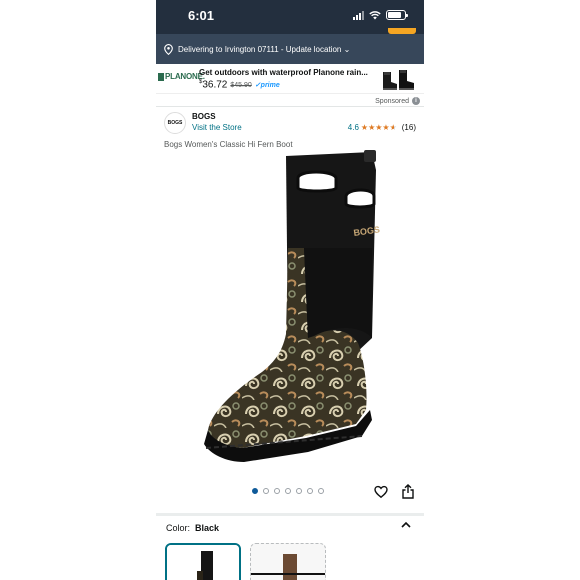 The image size is (580, 580). Describe the element at coordinates (408, 491) in the screenshot. I see `share-icon` at that location.